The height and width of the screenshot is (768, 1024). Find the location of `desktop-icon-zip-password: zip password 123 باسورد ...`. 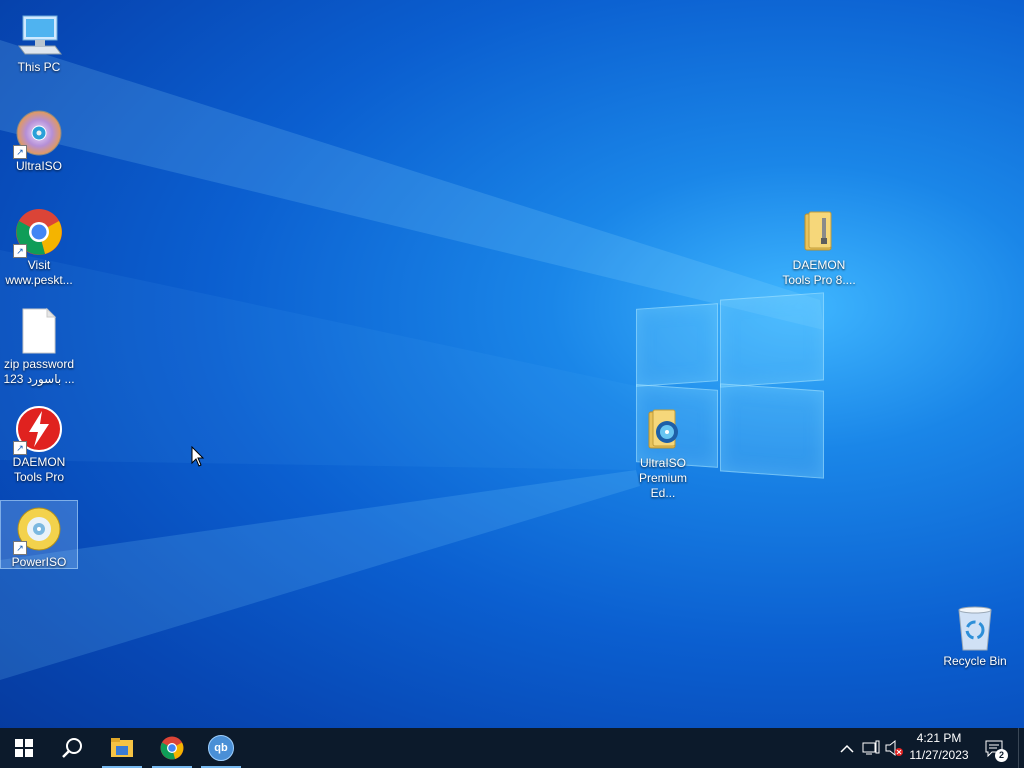

desktop-icon-zip-password: zip password 123 باسورد ... is located at coordinates (39, 344).